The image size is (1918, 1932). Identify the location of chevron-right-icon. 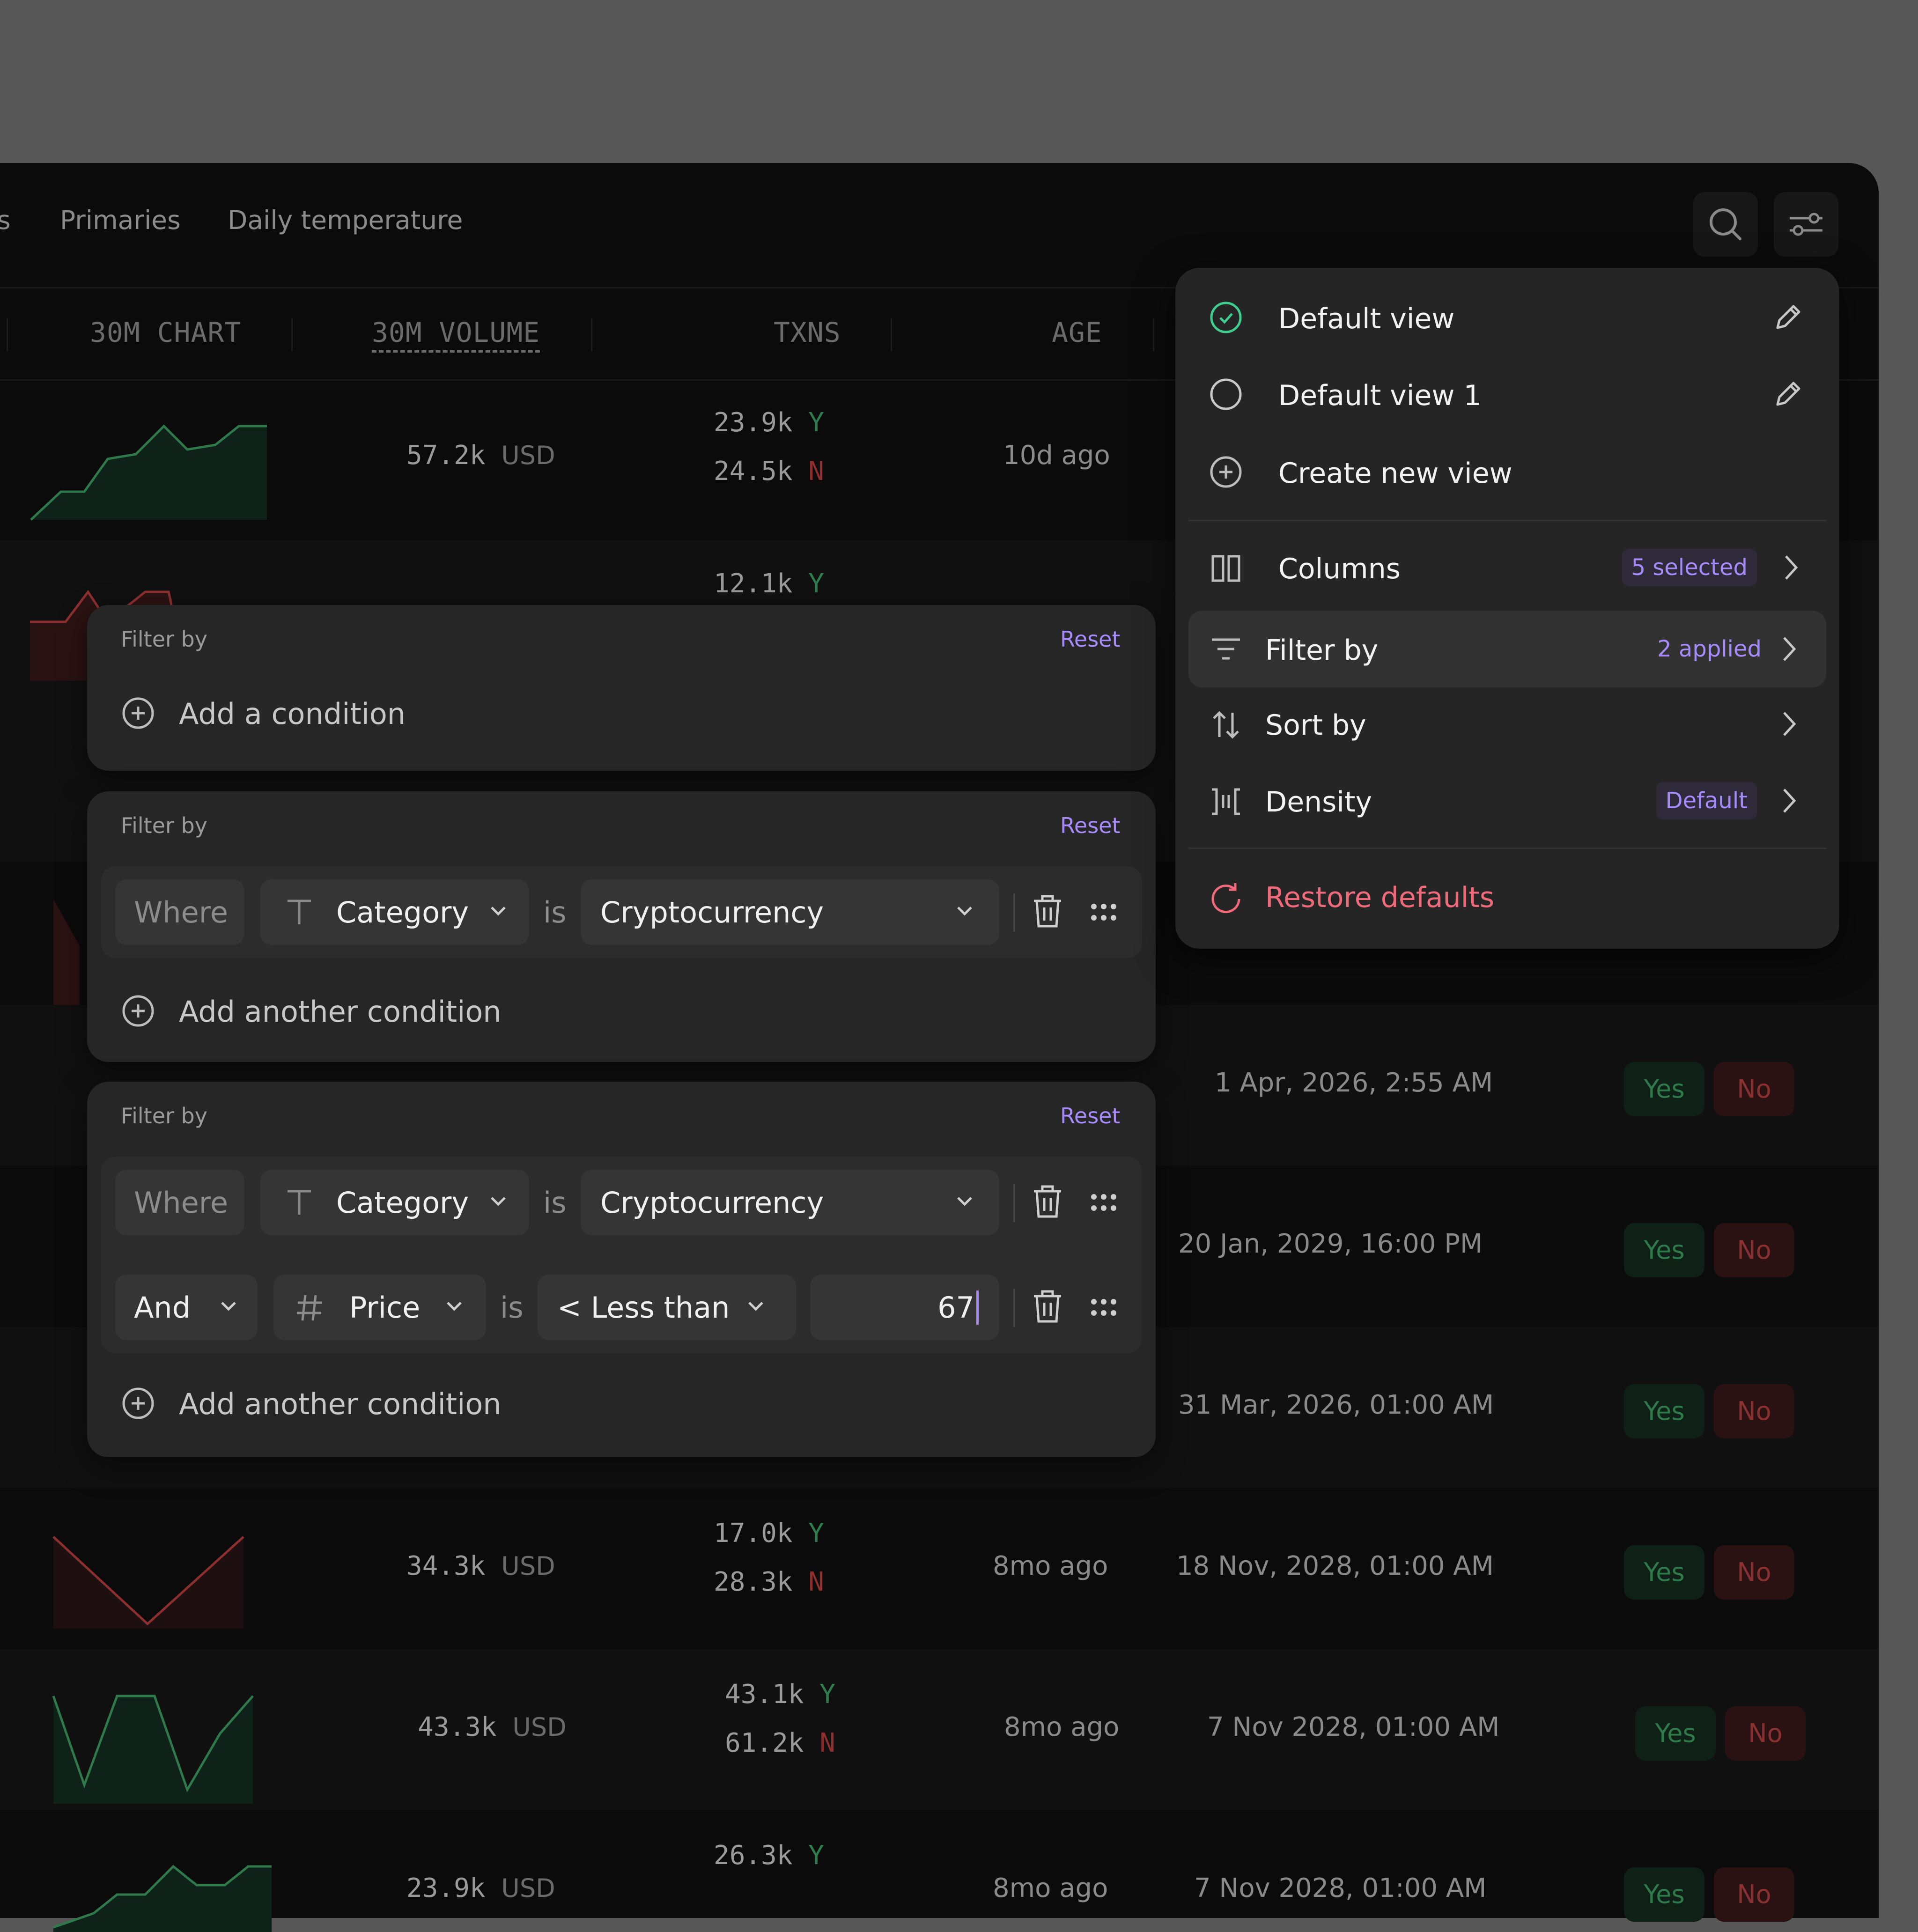
(1789, 649).